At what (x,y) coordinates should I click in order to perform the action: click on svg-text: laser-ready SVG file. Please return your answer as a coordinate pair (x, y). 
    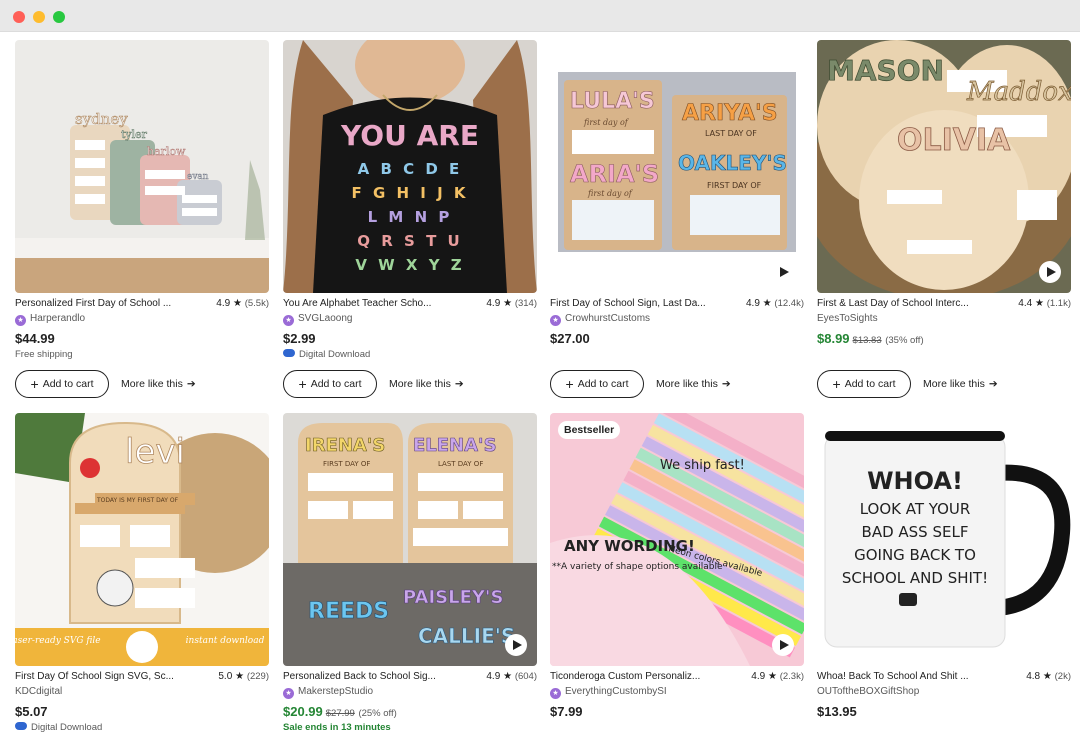
    Looking at the image, I should click on (58, 641).